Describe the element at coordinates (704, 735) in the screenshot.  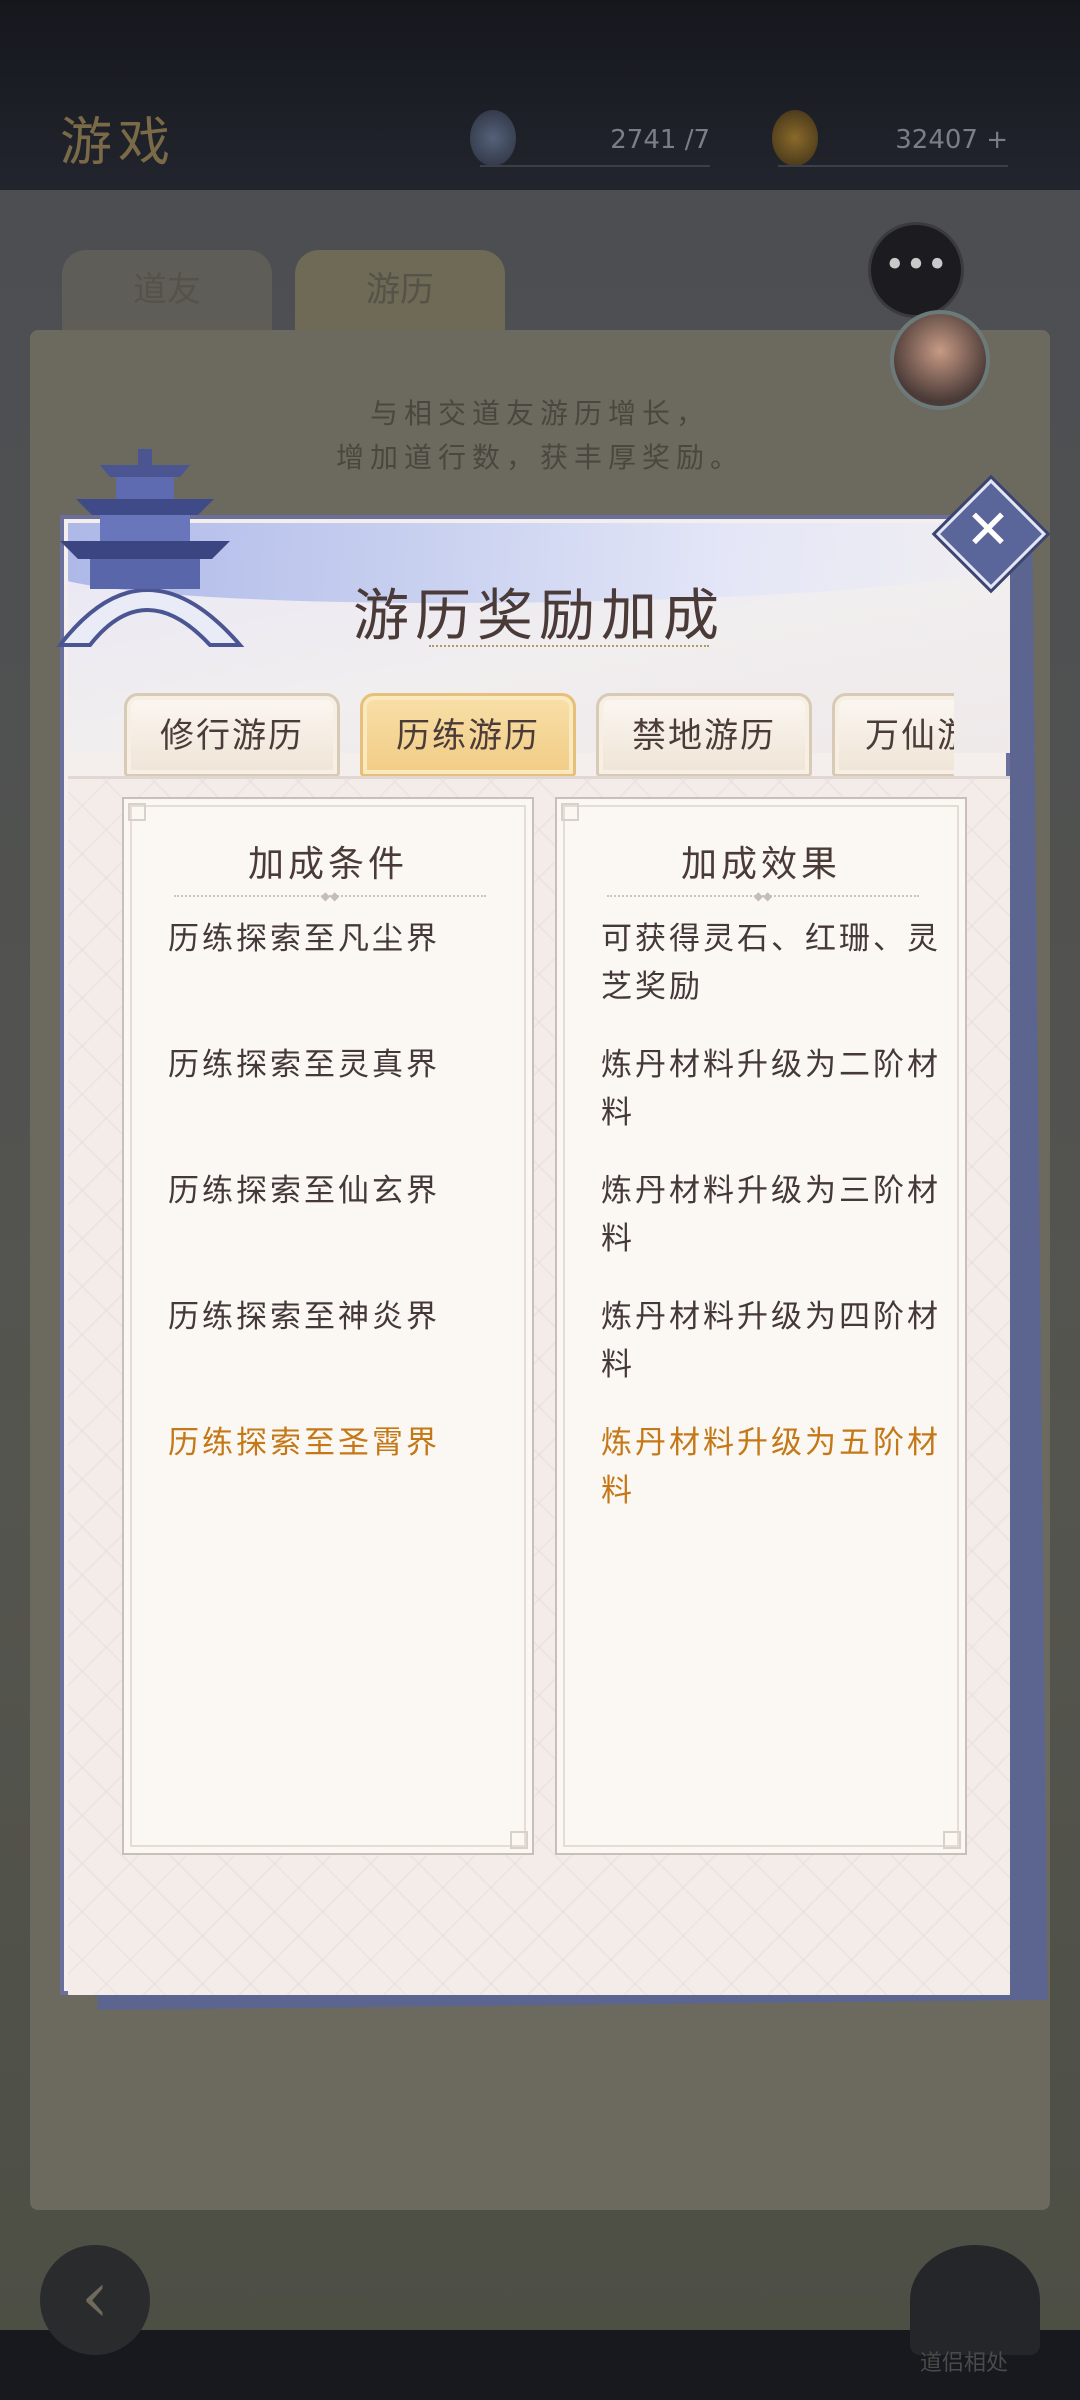
I see `tab-forbidden-land: 禁地游历` at that location.